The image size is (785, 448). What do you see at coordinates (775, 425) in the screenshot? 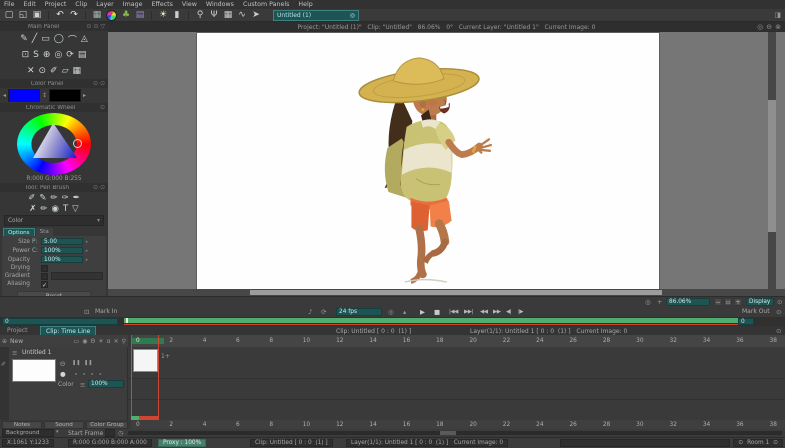
I see `frame-number: 38` at bounding box center [775, 425].